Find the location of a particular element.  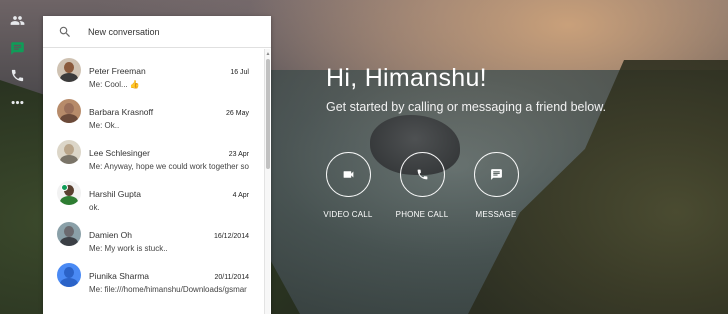

conversation-name: Barbara Krasnoff is located at coordinates (121, 112).